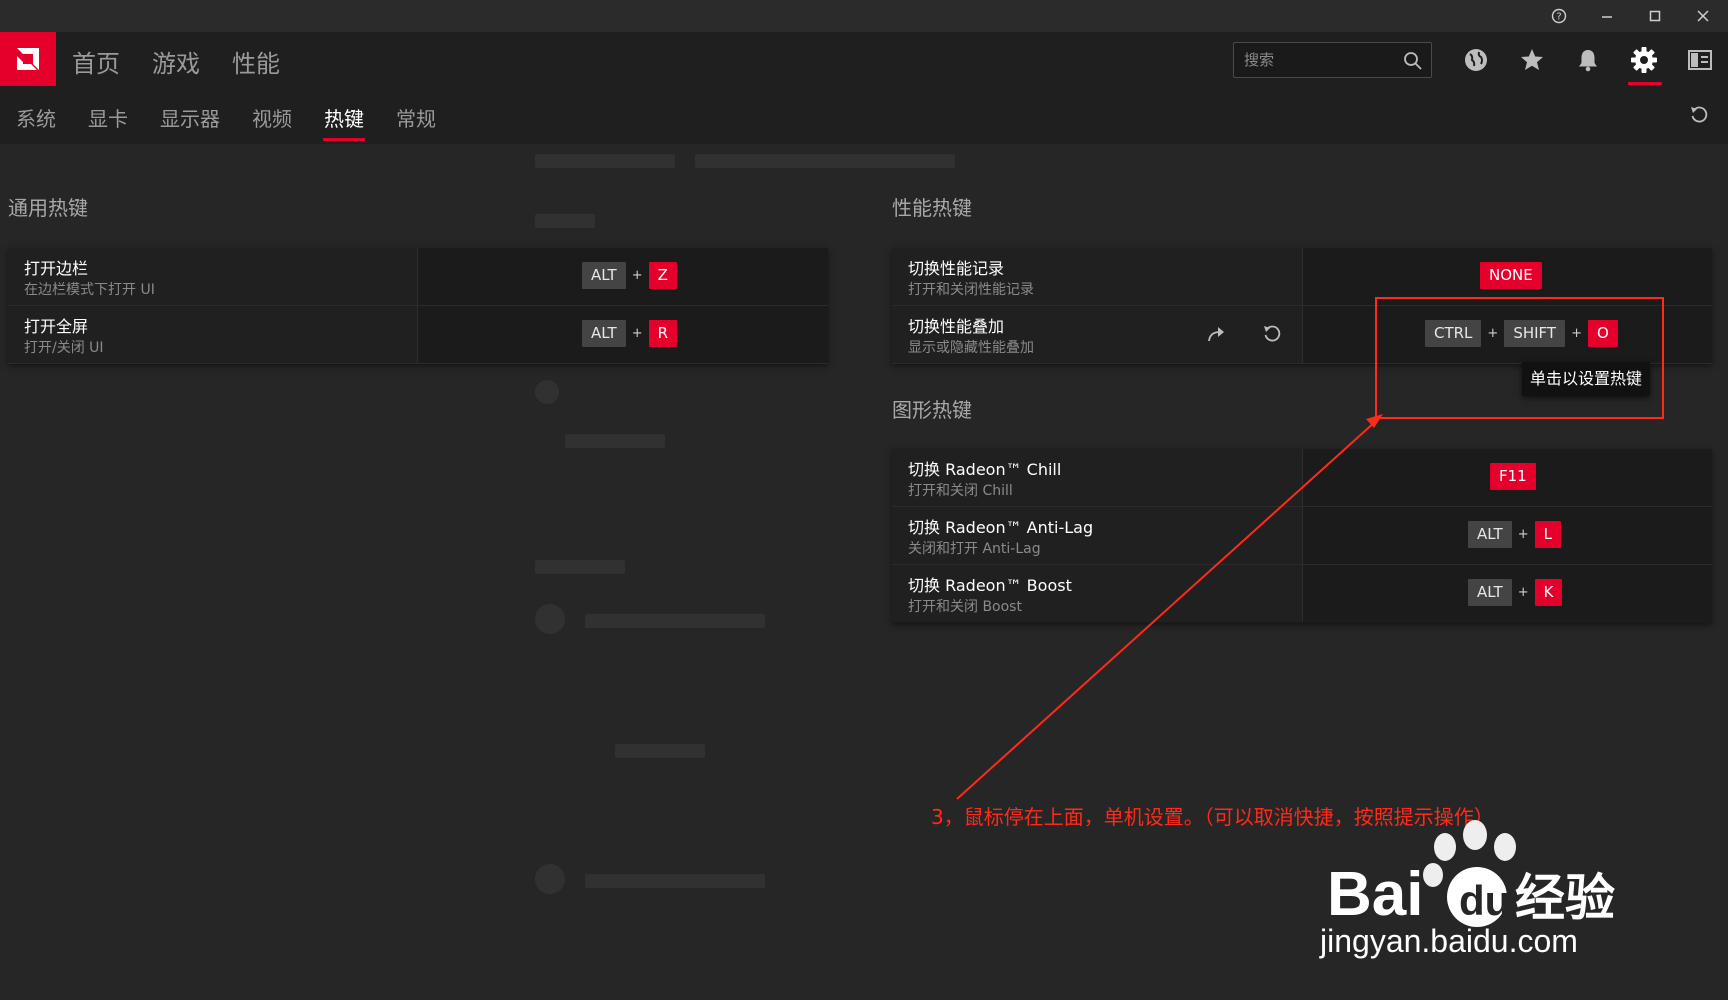 The width and height of the screenshot is (1728, 1000). Describe the element at coordinates (1644, 60) in the screenshot. I see `gear-icon` at that location.